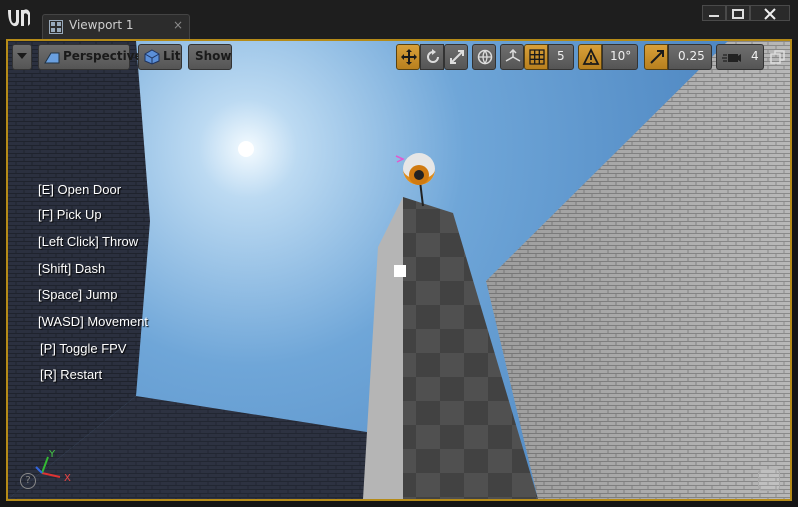  Describe the element at coordinates (755, 56) in the screenshot. I see `camera-speed-value: 4` at that location.